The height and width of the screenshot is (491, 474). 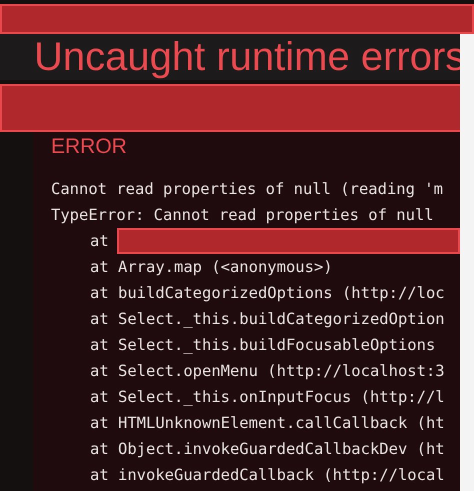 What do you see at coordinates (267, 371) in the screenshot?
I see `stack-trace-line: at Select.openMenu (http://localhost:3` at bounding box center [267, 371].